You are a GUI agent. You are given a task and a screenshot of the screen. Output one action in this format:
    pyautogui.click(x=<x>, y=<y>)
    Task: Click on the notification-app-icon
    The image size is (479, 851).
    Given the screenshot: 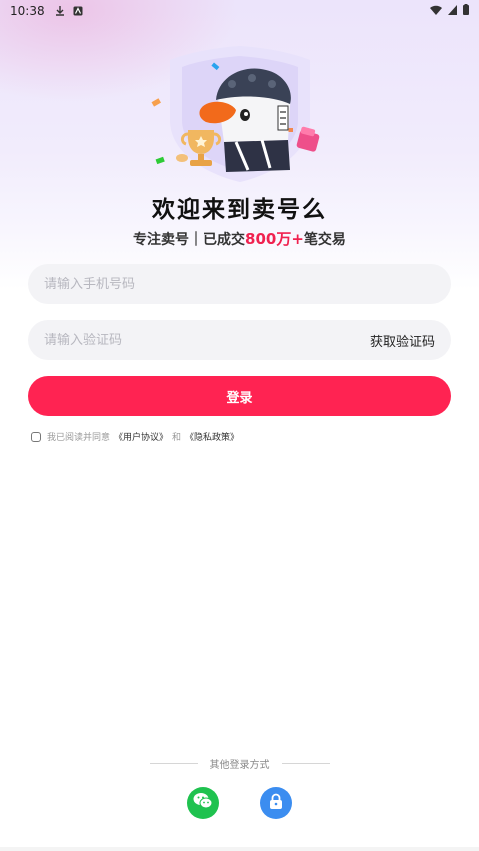 What is the action you would take?
    pyautogui.click(x=78, y=11)
    